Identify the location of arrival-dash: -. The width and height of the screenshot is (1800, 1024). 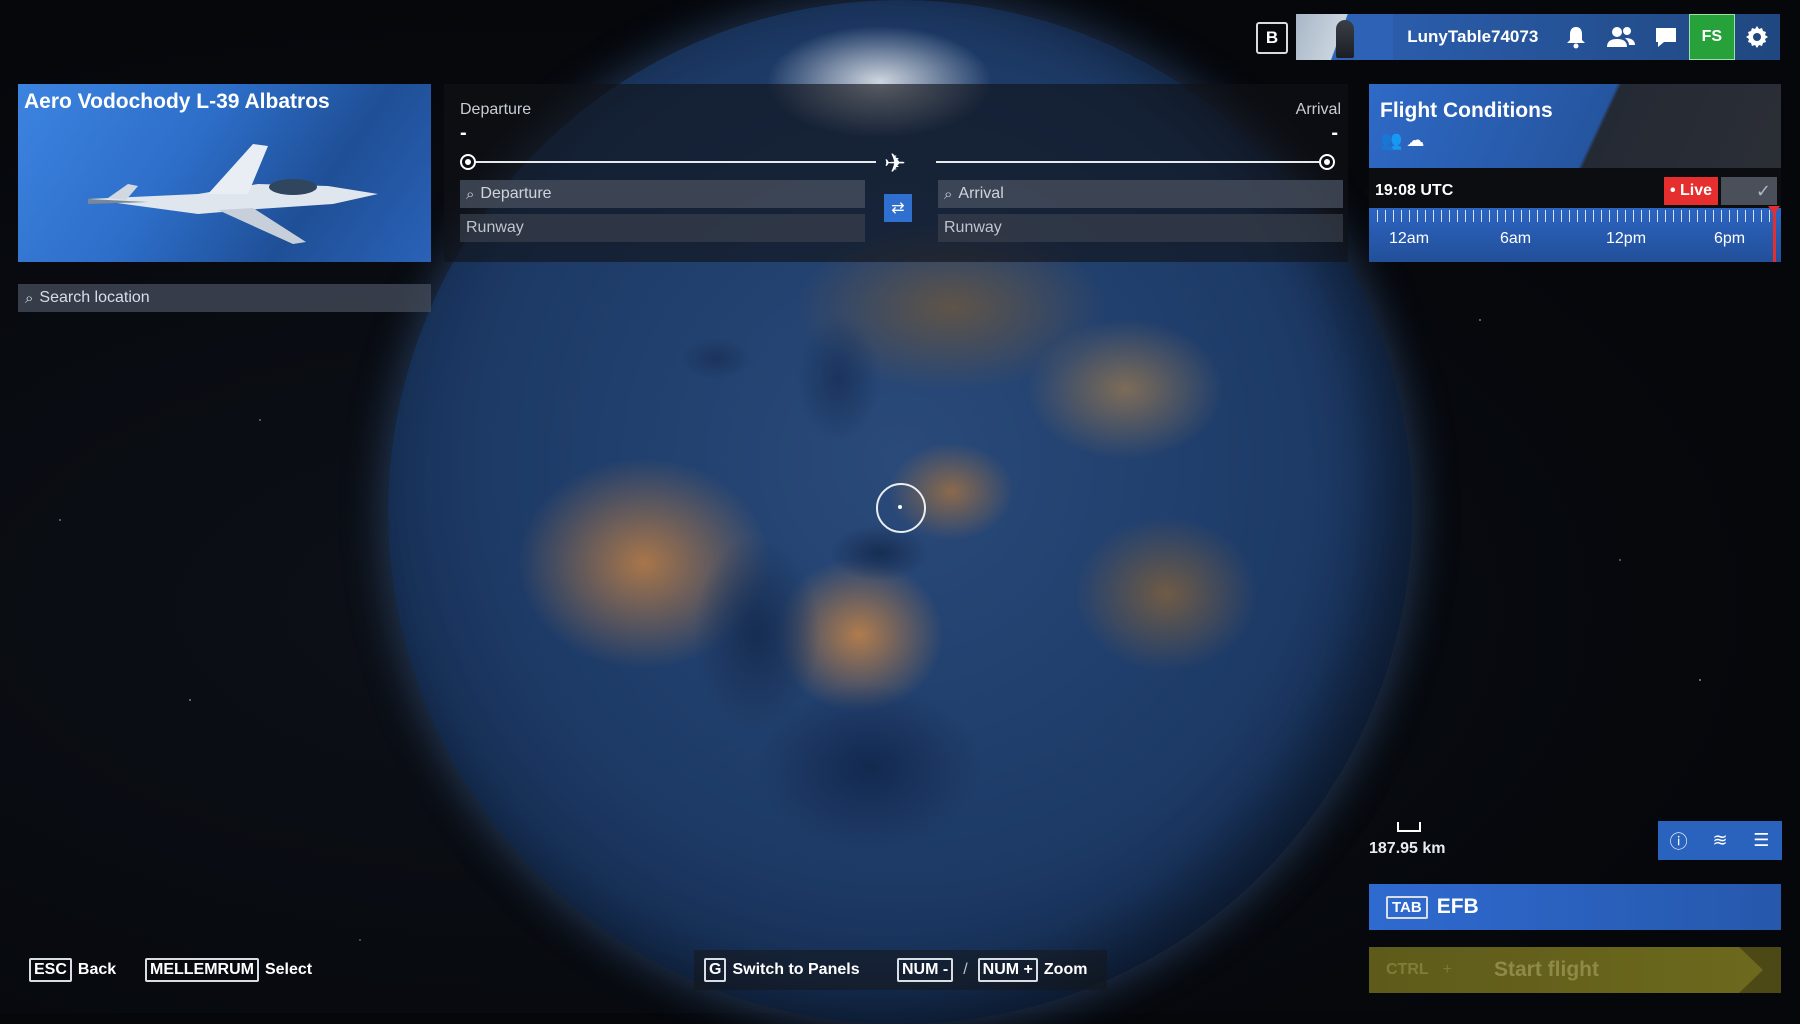
(1334, 133).